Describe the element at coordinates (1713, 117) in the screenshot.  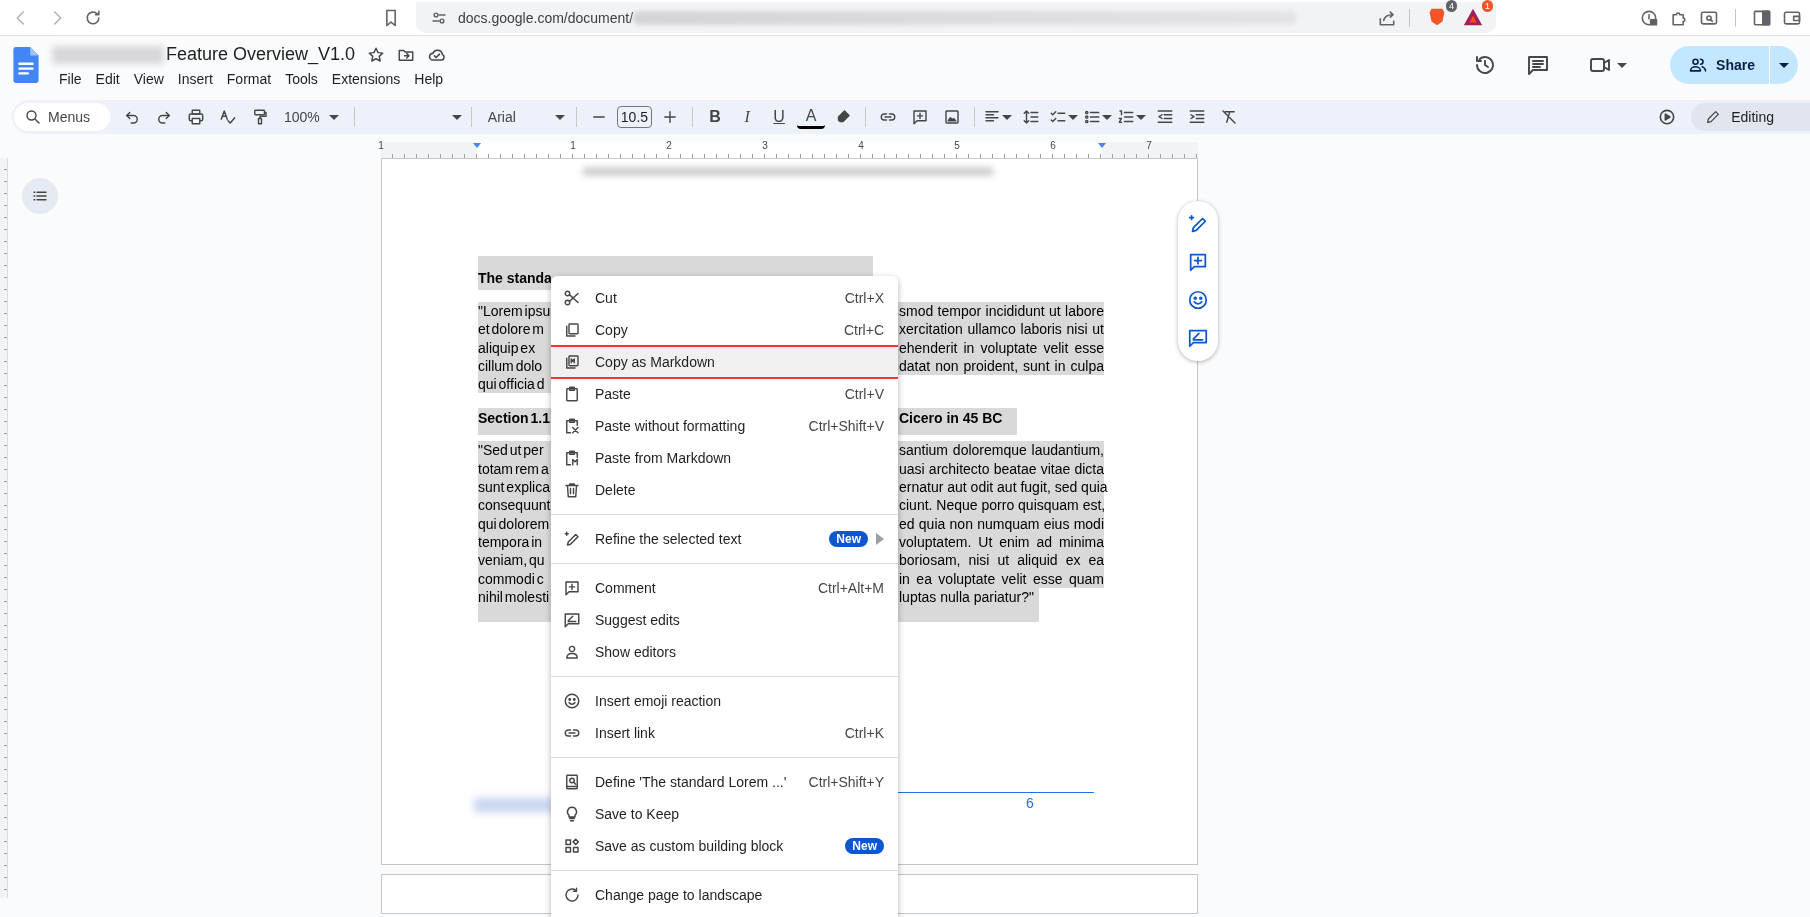
I see `pencil-icon` at that location.